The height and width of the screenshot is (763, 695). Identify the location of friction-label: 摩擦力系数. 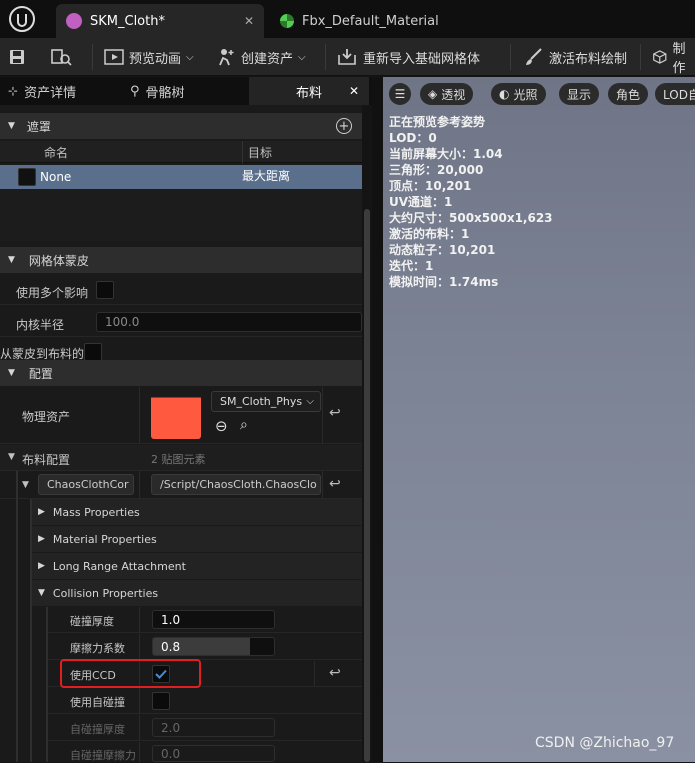
(97, 648).